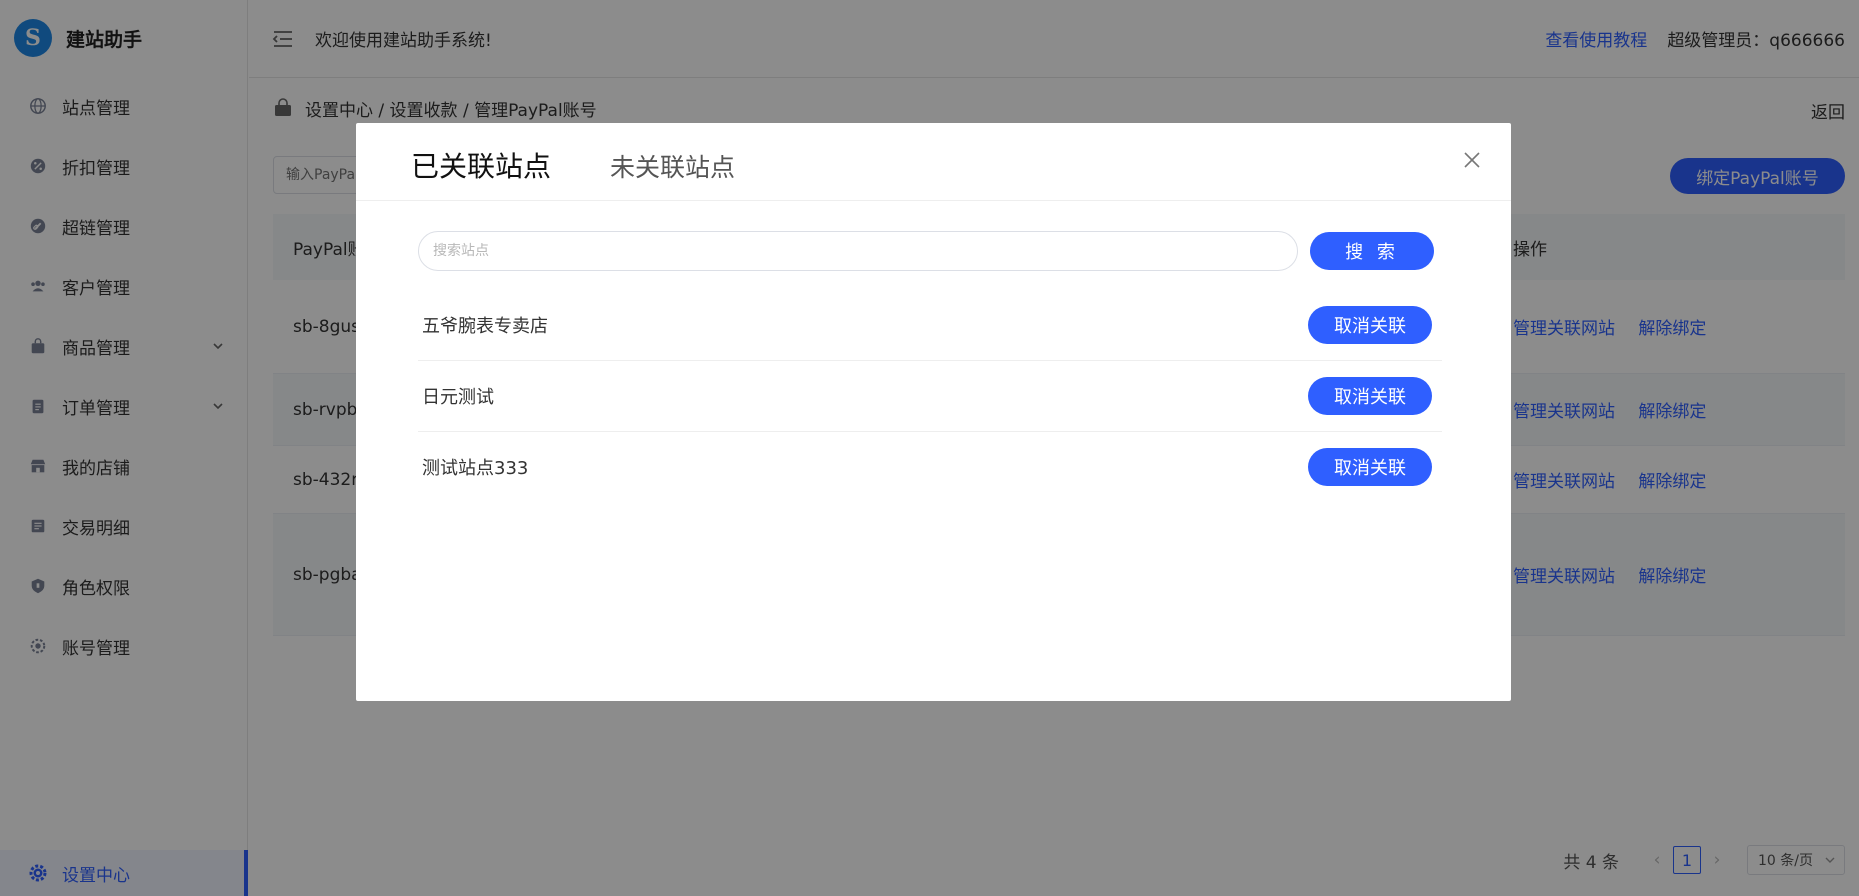 The image size is (1859, 896). What do you see at coordinates (930, 325) in the screenshot?
I see `list-item: 五爷腕表专卖店 取消关联` at bounding box center [930, 325].